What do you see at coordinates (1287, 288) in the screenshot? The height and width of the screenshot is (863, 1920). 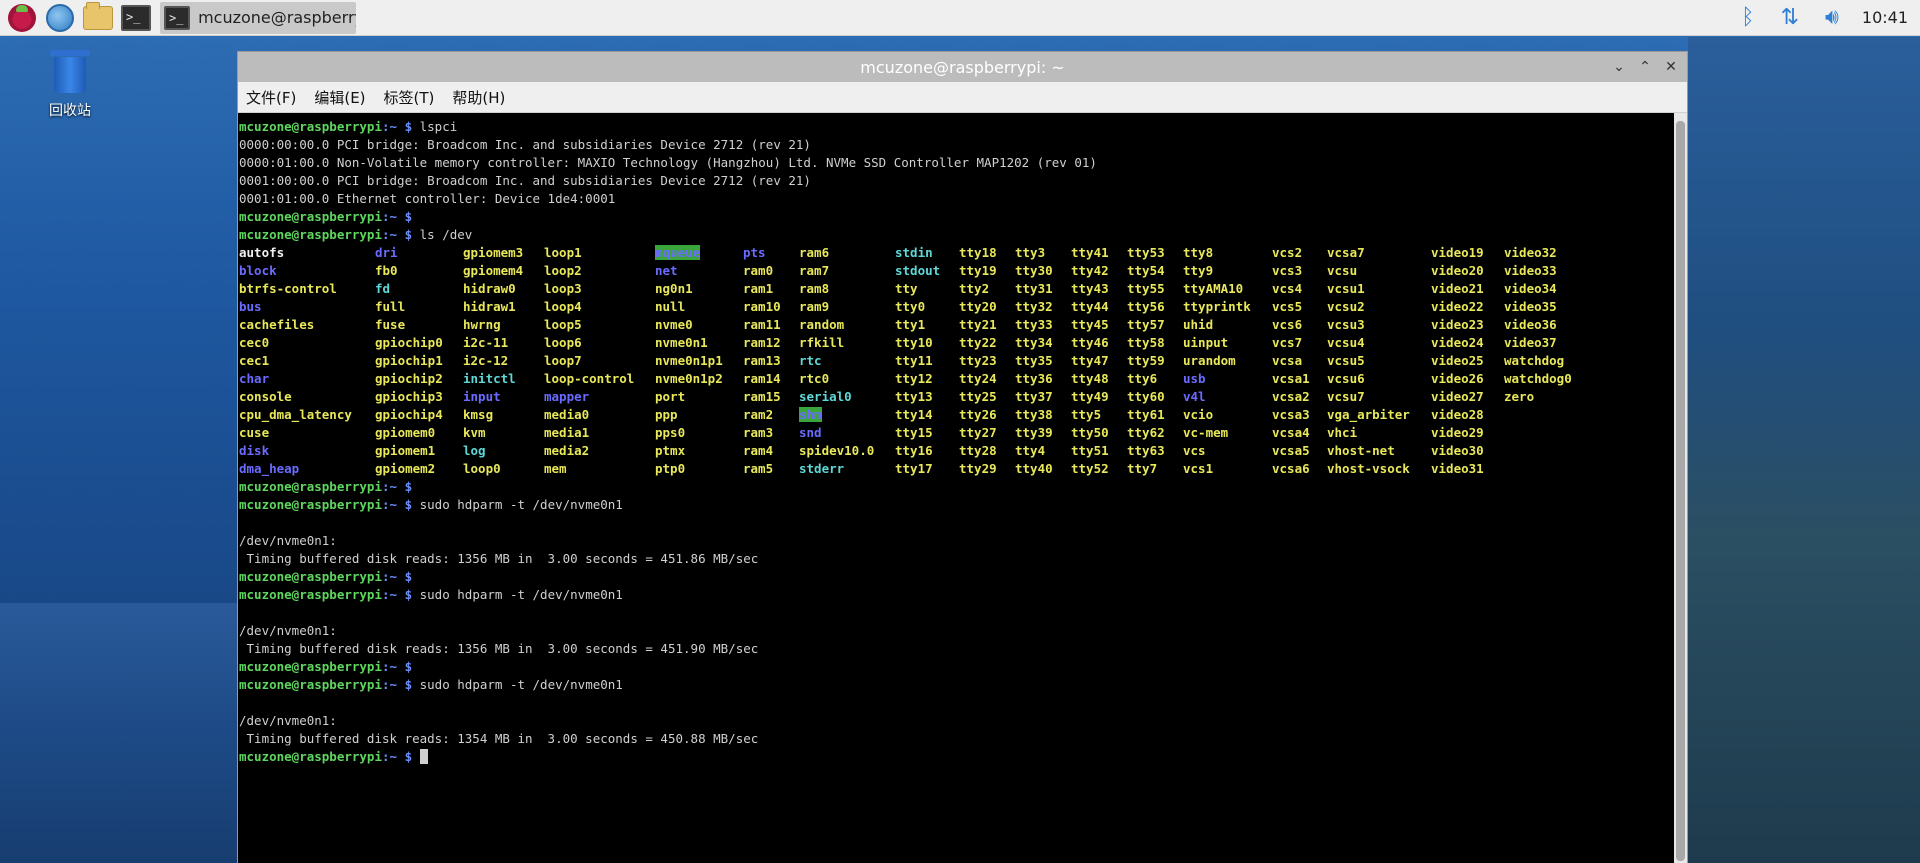 I see `ls-entry: vcs4` at bounding box center [1287, 288].